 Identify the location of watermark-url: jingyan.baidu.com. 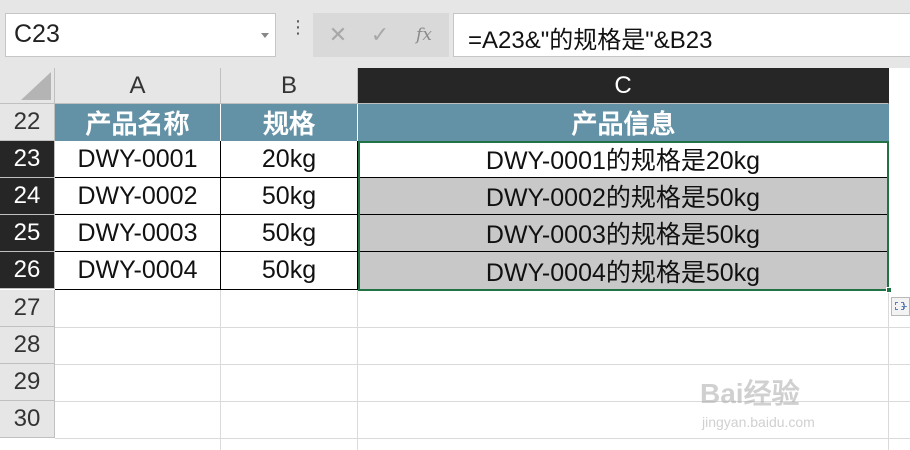
(758, 422).